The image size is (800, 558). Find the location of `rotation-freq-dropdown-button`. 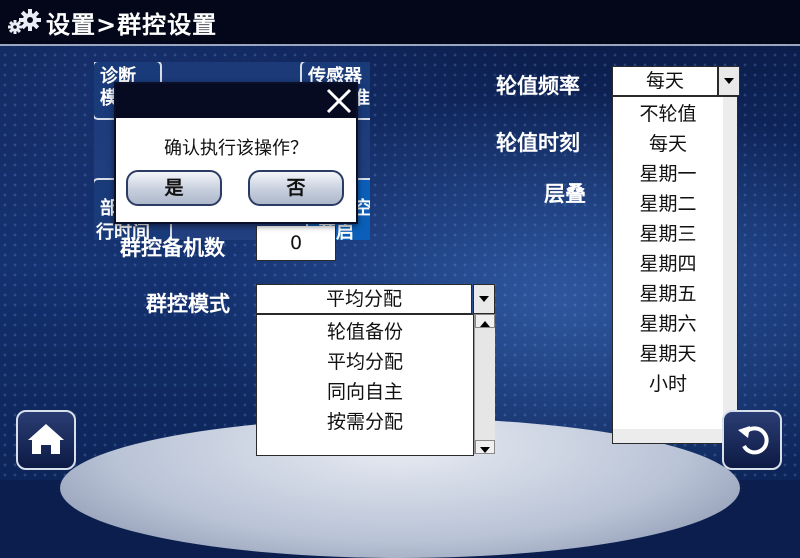

rotation-freq-dropdown-button is located at coordinates (729, 81).